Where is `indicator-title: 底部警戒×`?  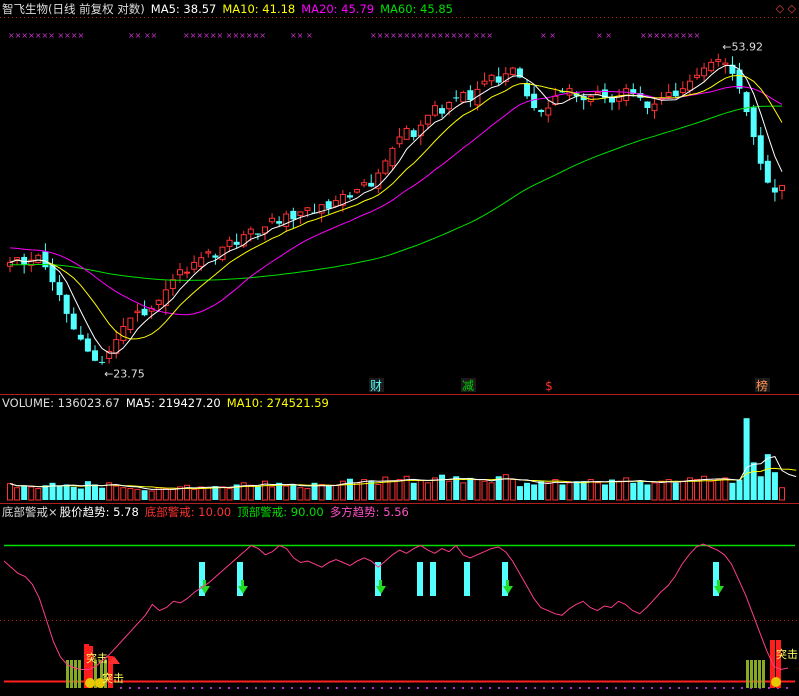 indicator-title: 底部警戒× is located at coordinates (30, 512).